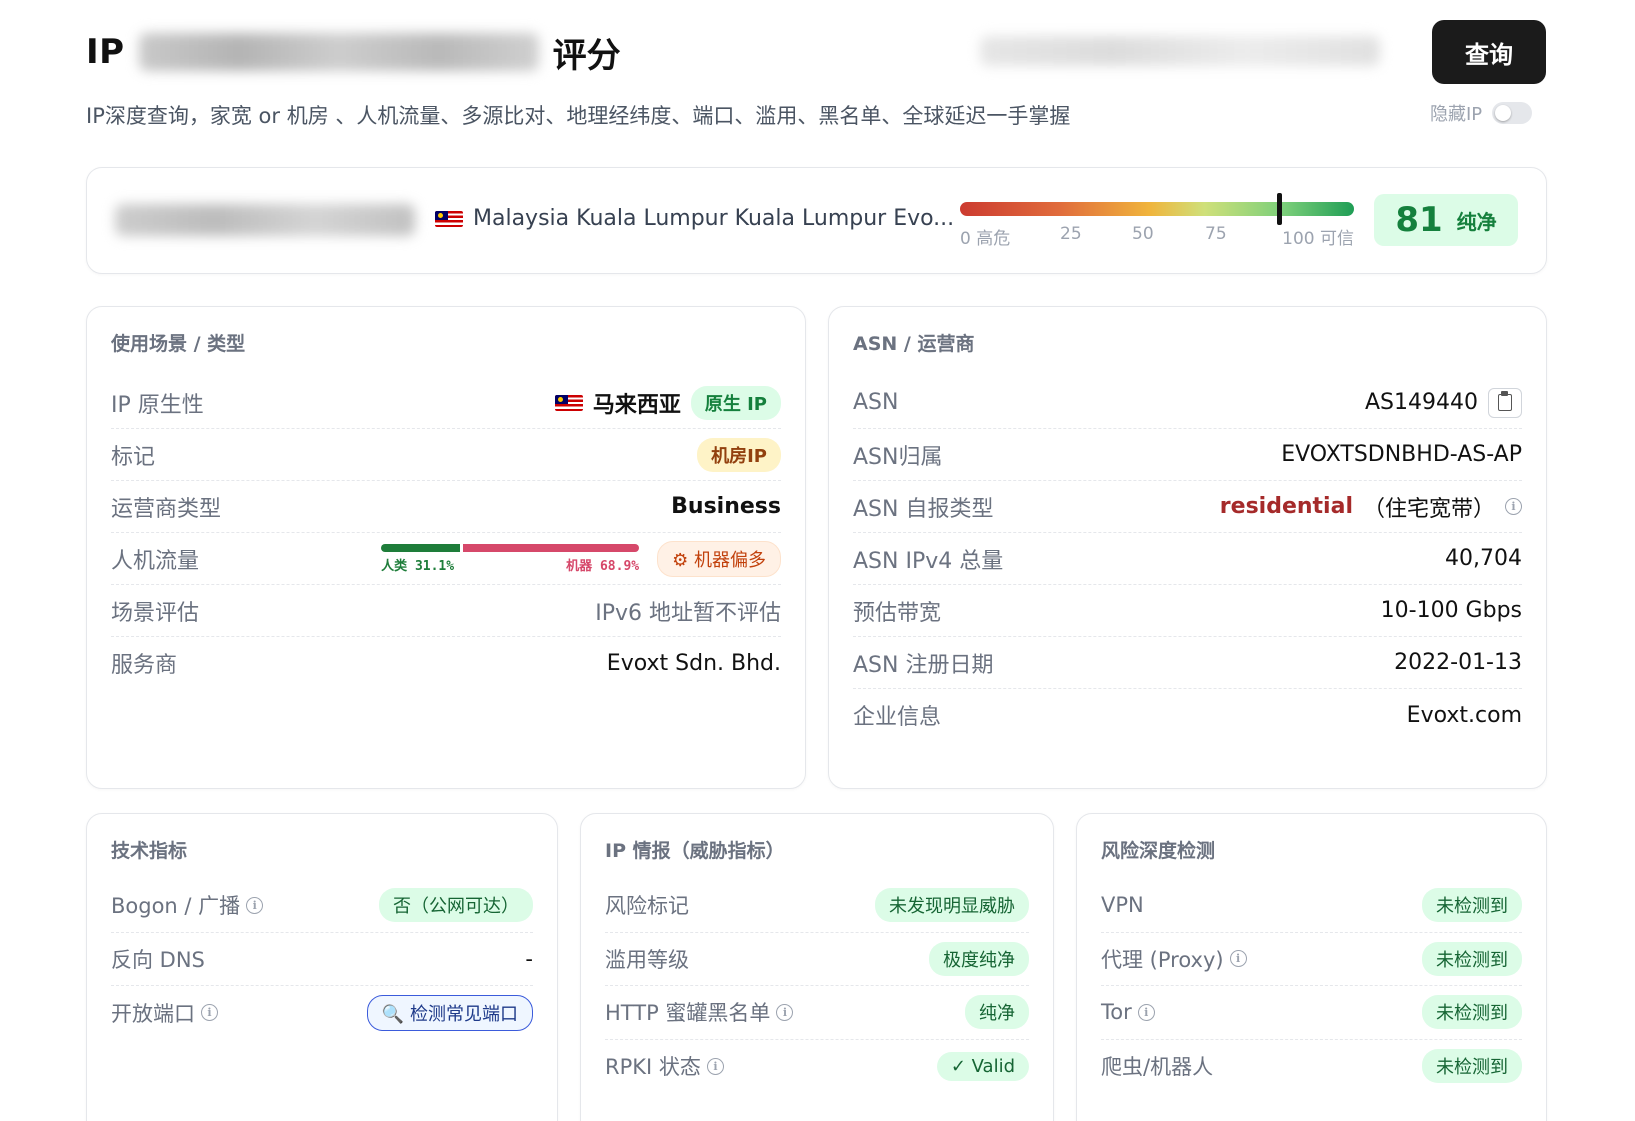  What do you see at coordinates (446, 403) in the screenshot?
I see `native-row: IP 原生性 马来西亚 原生 IP` at bounding box center [446, 403].